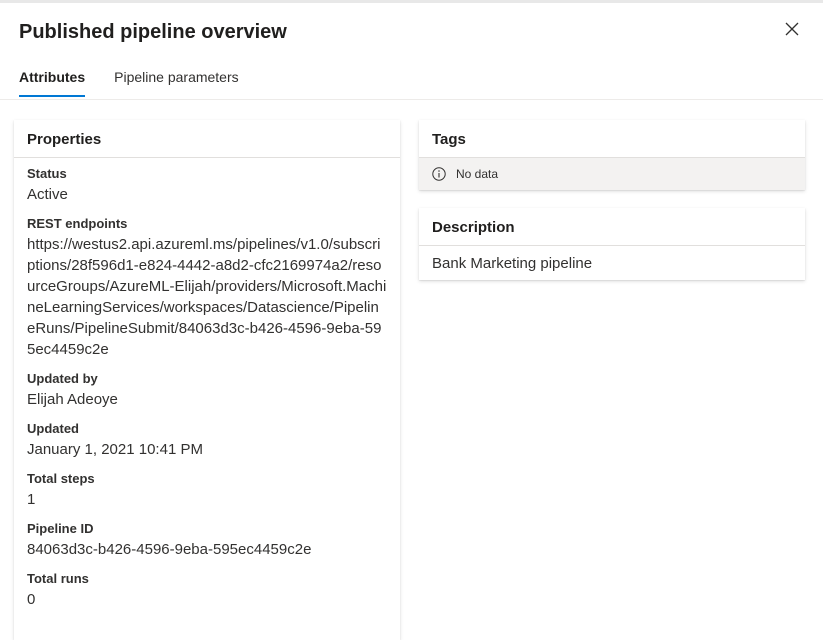 This screenshot has height=640, width=823. What do you see at coordinates (207, 390) in the screenshot?
I see `property-updated-by: Updated by Elijah Adeoye` at bounding box center [207, 390].